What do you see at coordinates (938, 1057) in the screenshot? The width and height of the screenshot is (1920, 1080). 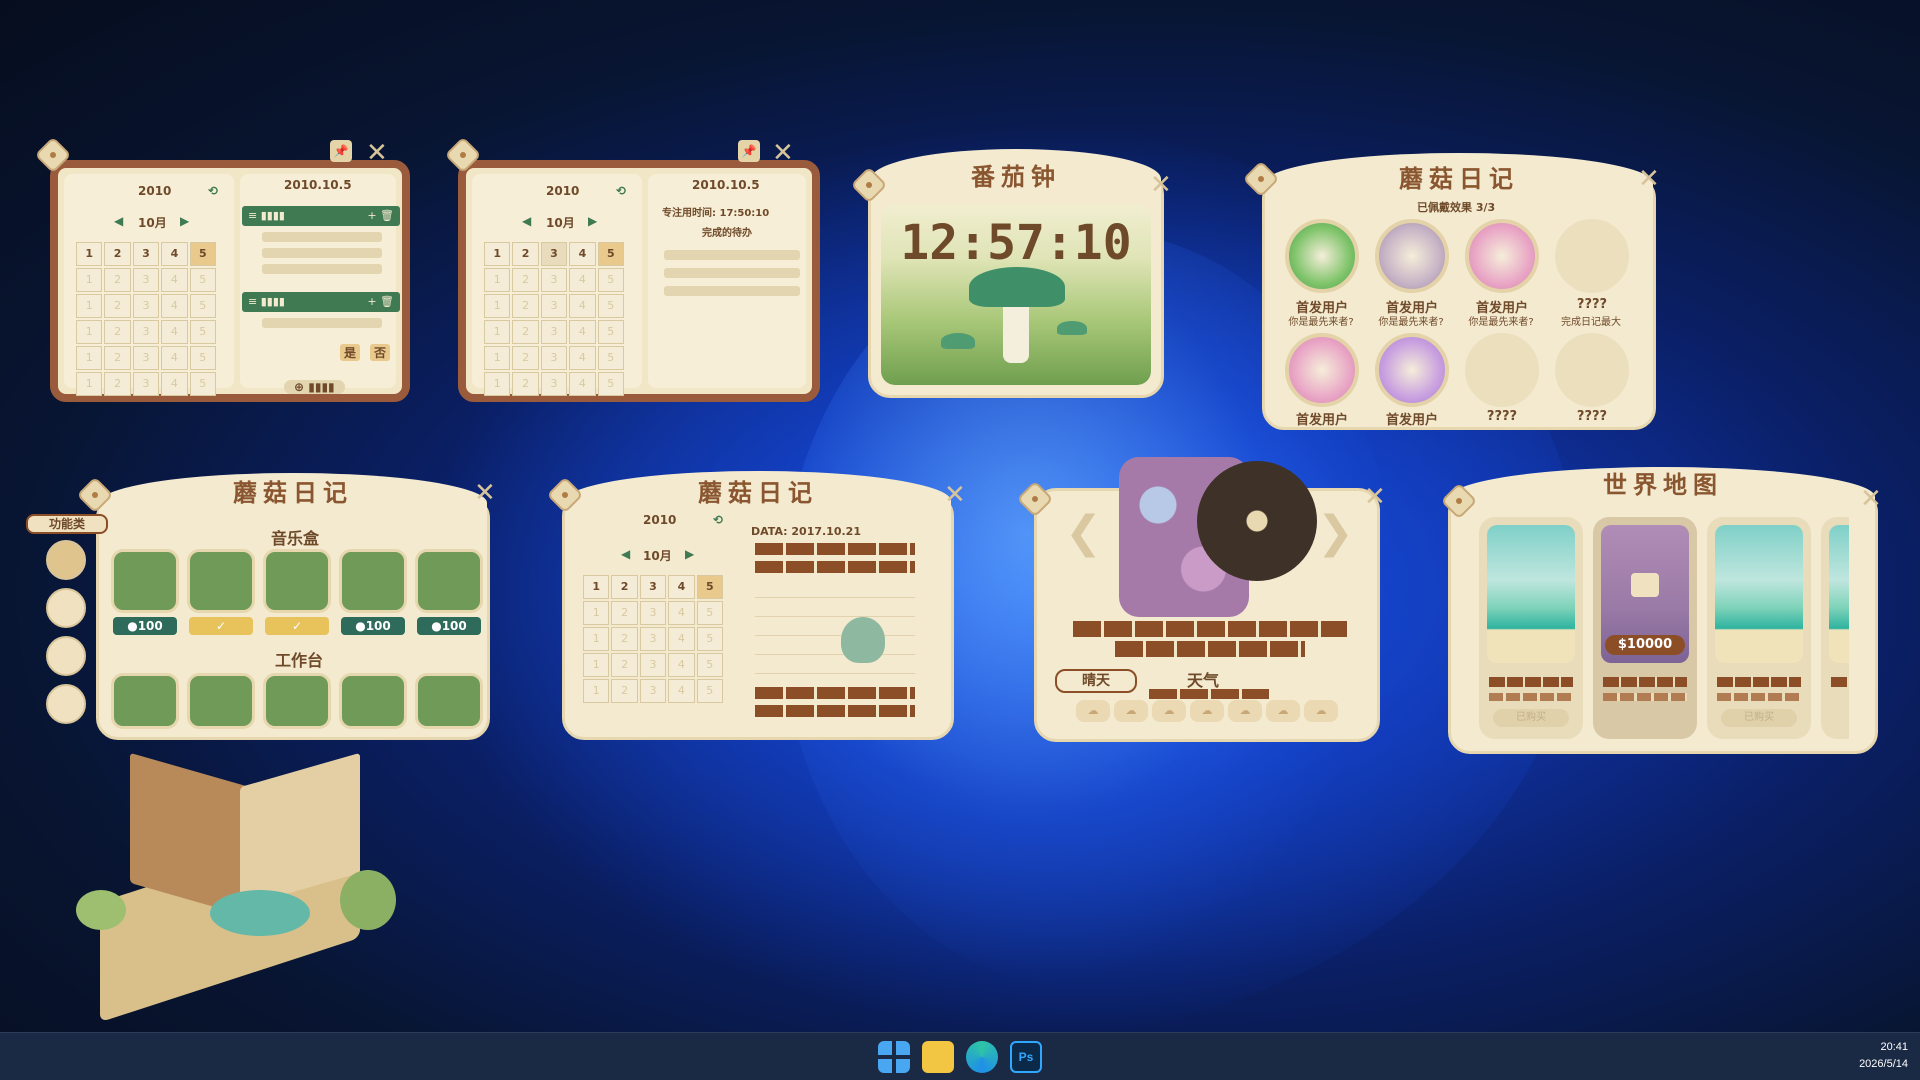 I see `file-explorer-icon` at bounding box center [938, 1057].